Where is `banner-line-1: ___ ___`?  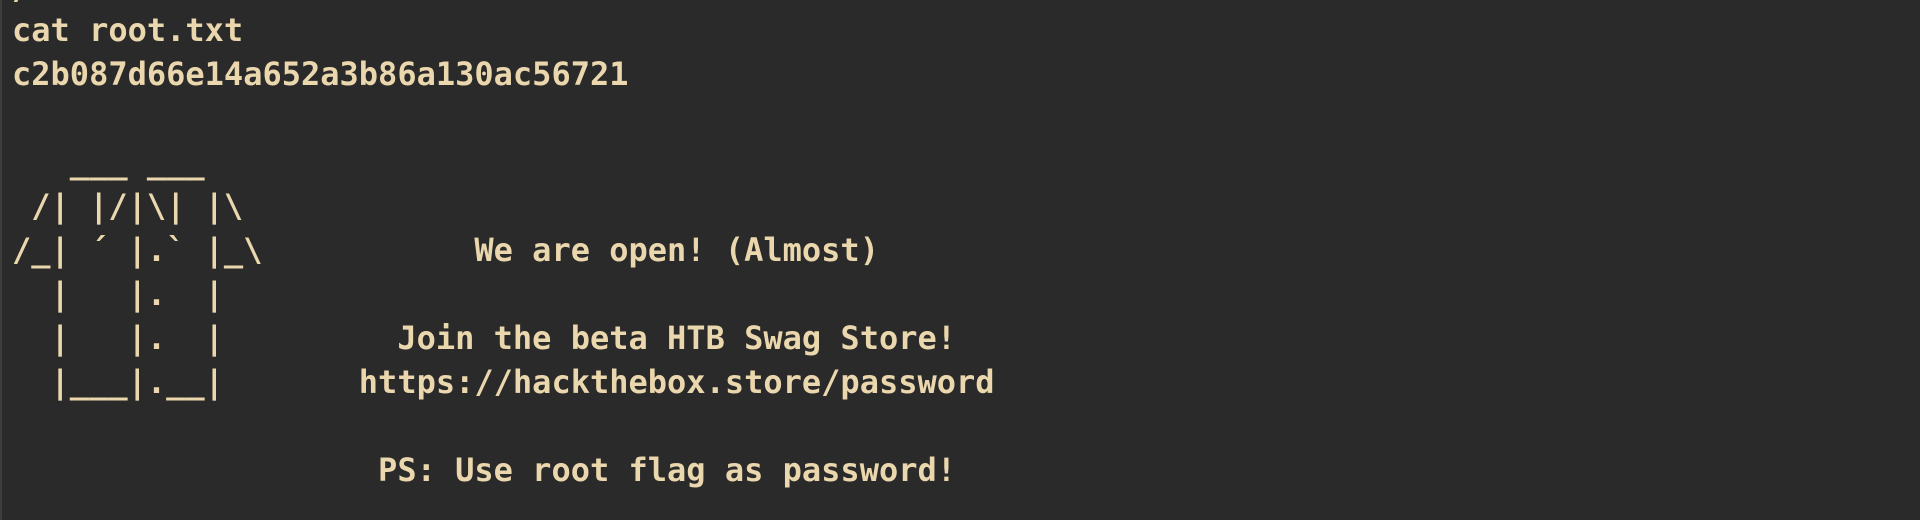
banner-line-1: ___ ___ is located at coordinates (108, 162).